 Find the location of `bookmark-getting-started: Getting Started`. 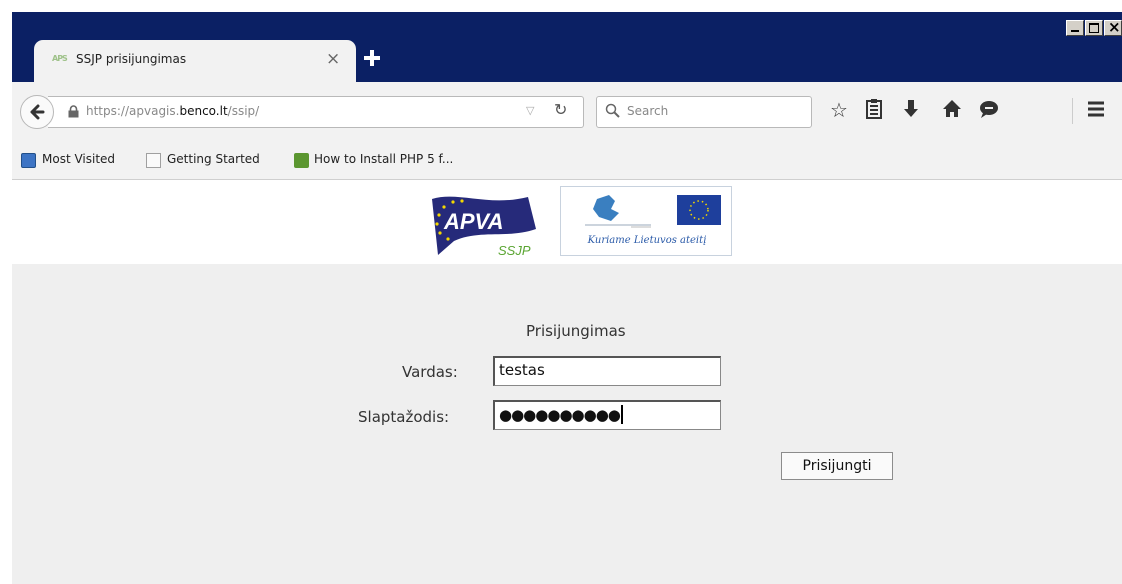

bookmark-getting-started: Getting Started is located at coordinates (213, 159).